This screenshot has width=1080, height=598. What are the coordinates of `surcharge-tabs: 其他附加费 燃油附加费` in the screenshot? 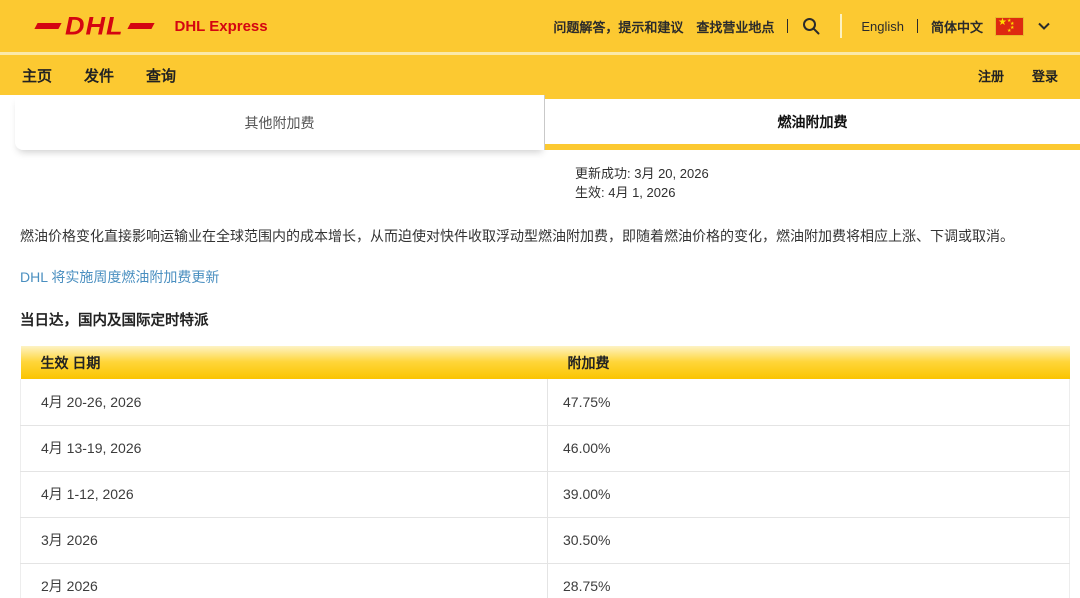 It's located at (547, 122).